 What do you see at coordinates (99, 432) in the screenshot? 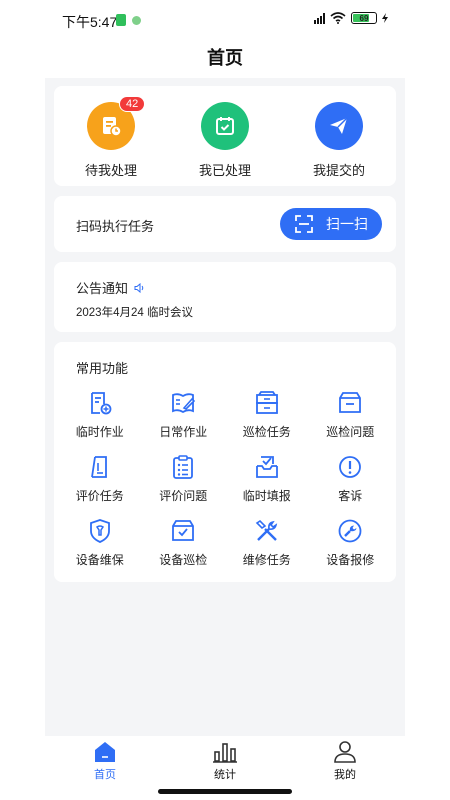
I see `func-label: 临时作业` at bounding box center [99, 432].